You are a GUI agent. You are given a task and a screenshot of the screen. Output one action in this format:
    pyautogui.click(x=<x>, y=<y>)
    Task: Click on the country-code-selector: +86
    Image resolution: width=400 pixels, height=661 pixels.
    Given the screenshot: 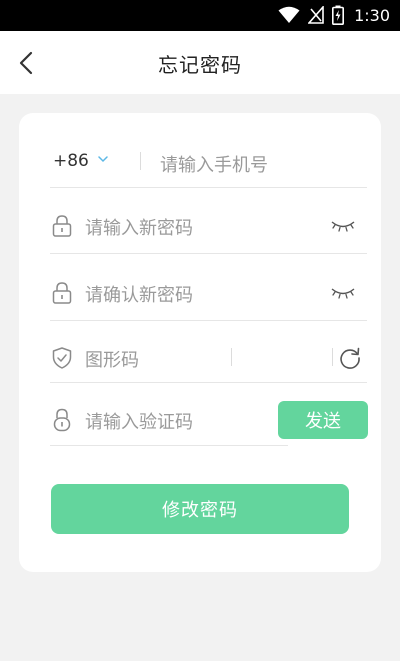 What is the action you would take?
    pyautogui.click(x=71, y=161)
    